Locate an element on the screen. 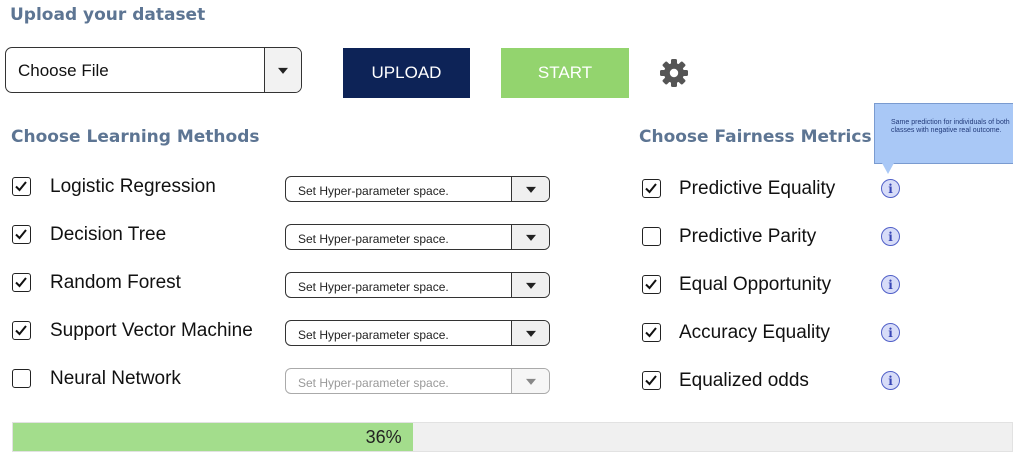  progress-label: 36% is located at coordinates (383, 436).